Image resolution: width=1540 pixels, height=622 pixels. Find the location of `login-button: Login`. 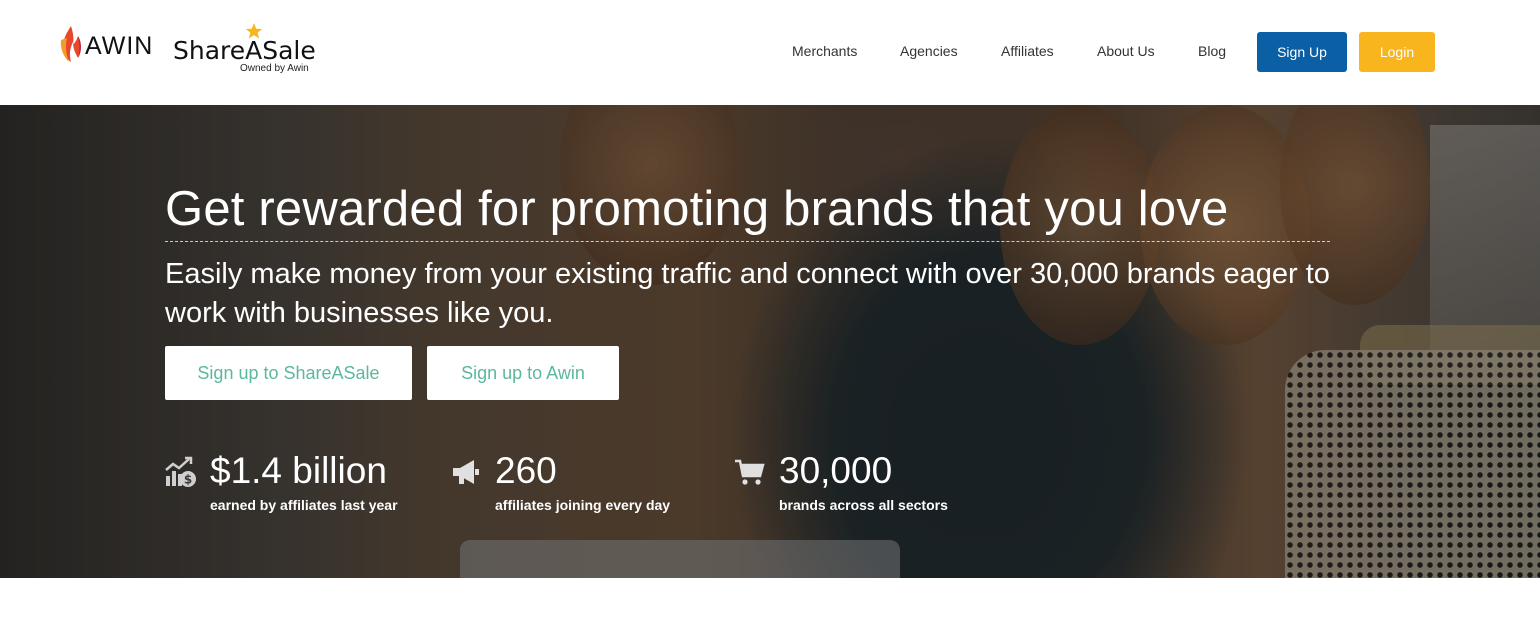

login-button: Login is located at coordinates (1397, 52).